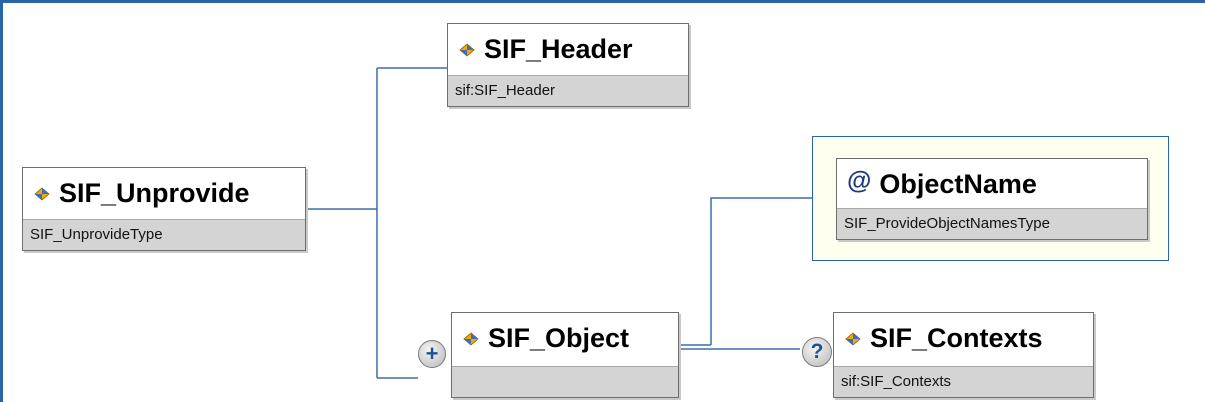  I want to click on plus-icon: +, so click(432, 353).